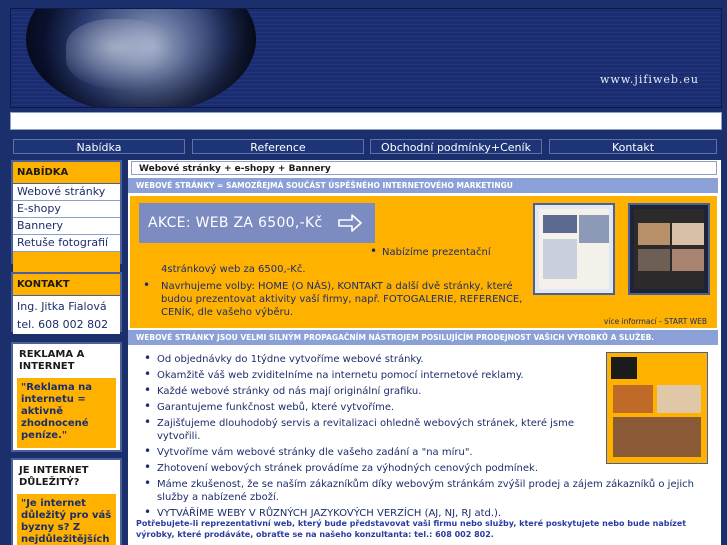  Describe the element at coordinates (624, 368) in the screenshot. I see `photo-logo-block` at that location.